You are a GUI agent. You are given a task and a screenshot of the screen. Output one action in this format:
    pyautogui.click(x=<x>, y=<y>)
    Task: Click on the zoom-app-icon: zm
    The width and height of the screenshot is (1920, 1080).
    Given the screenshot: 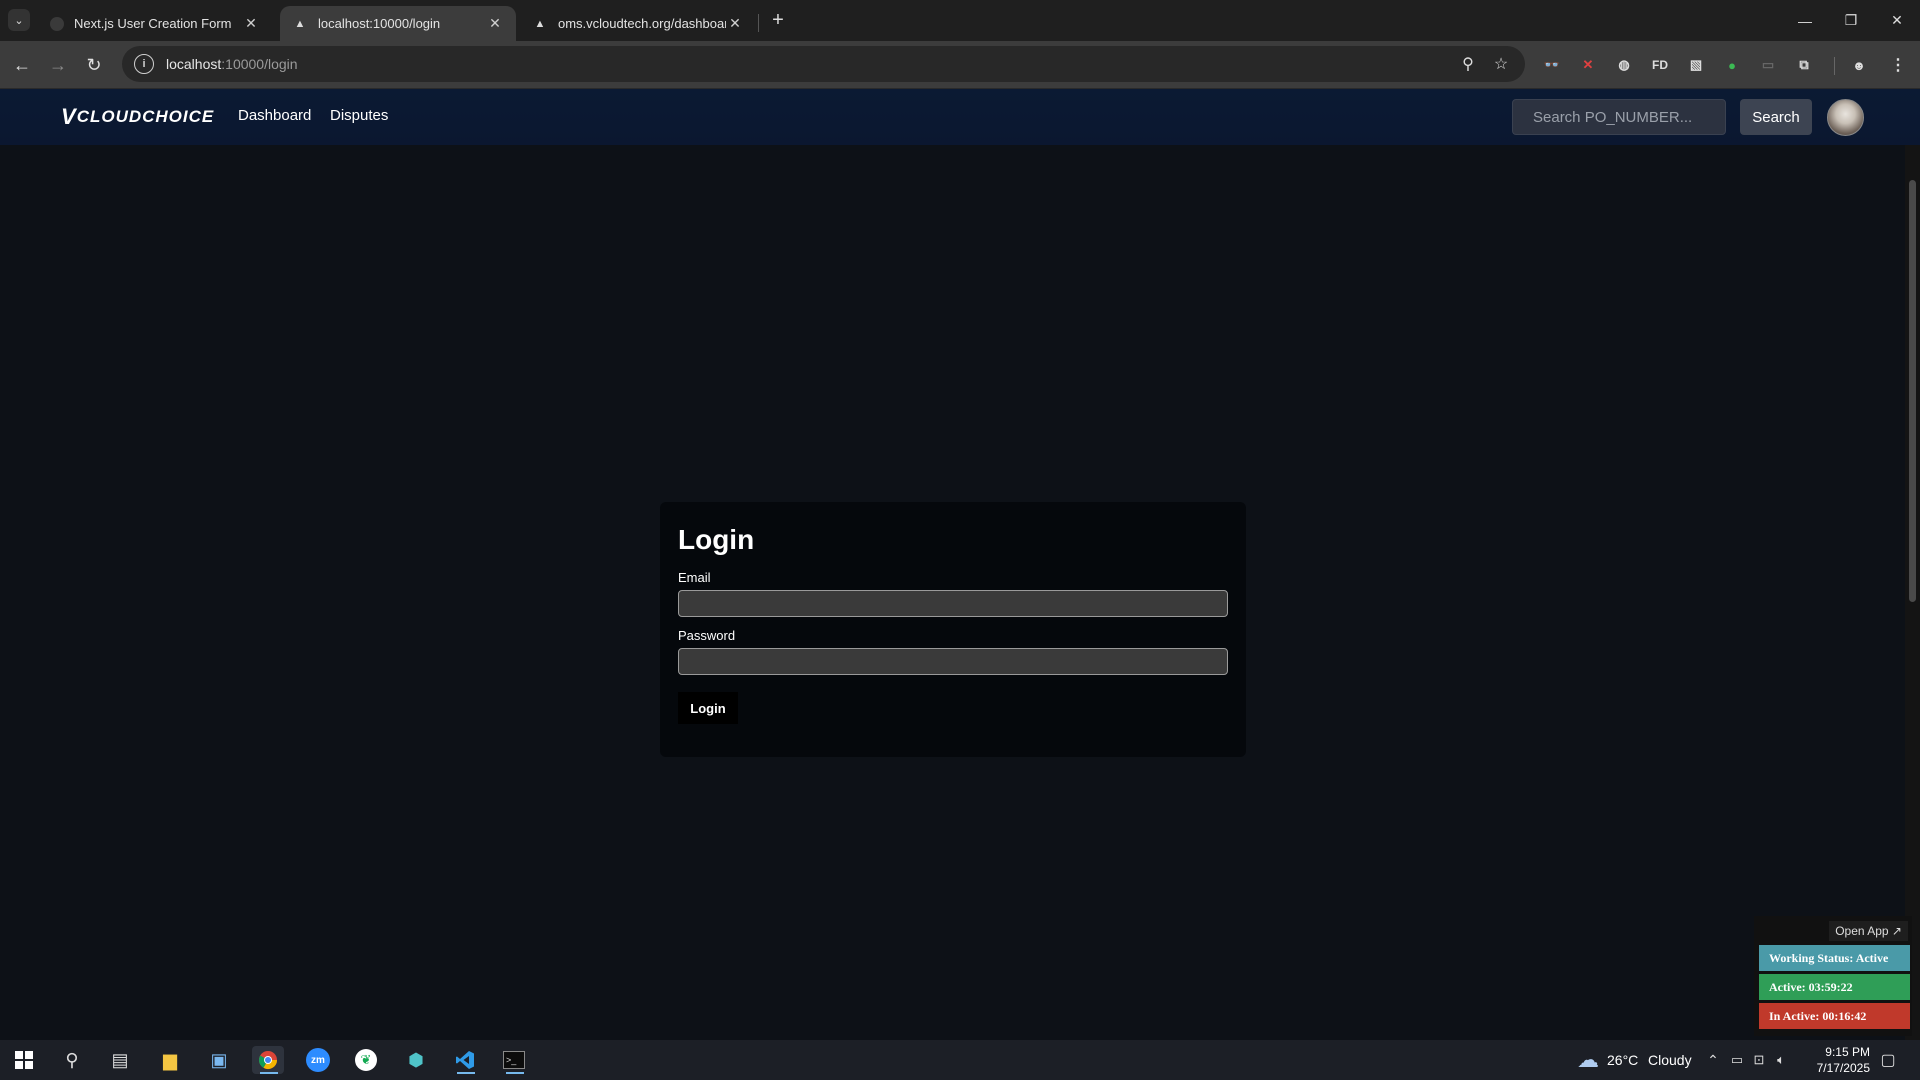 What is the action you would take?
    pyautogui.click(x=318, y=1060)
    